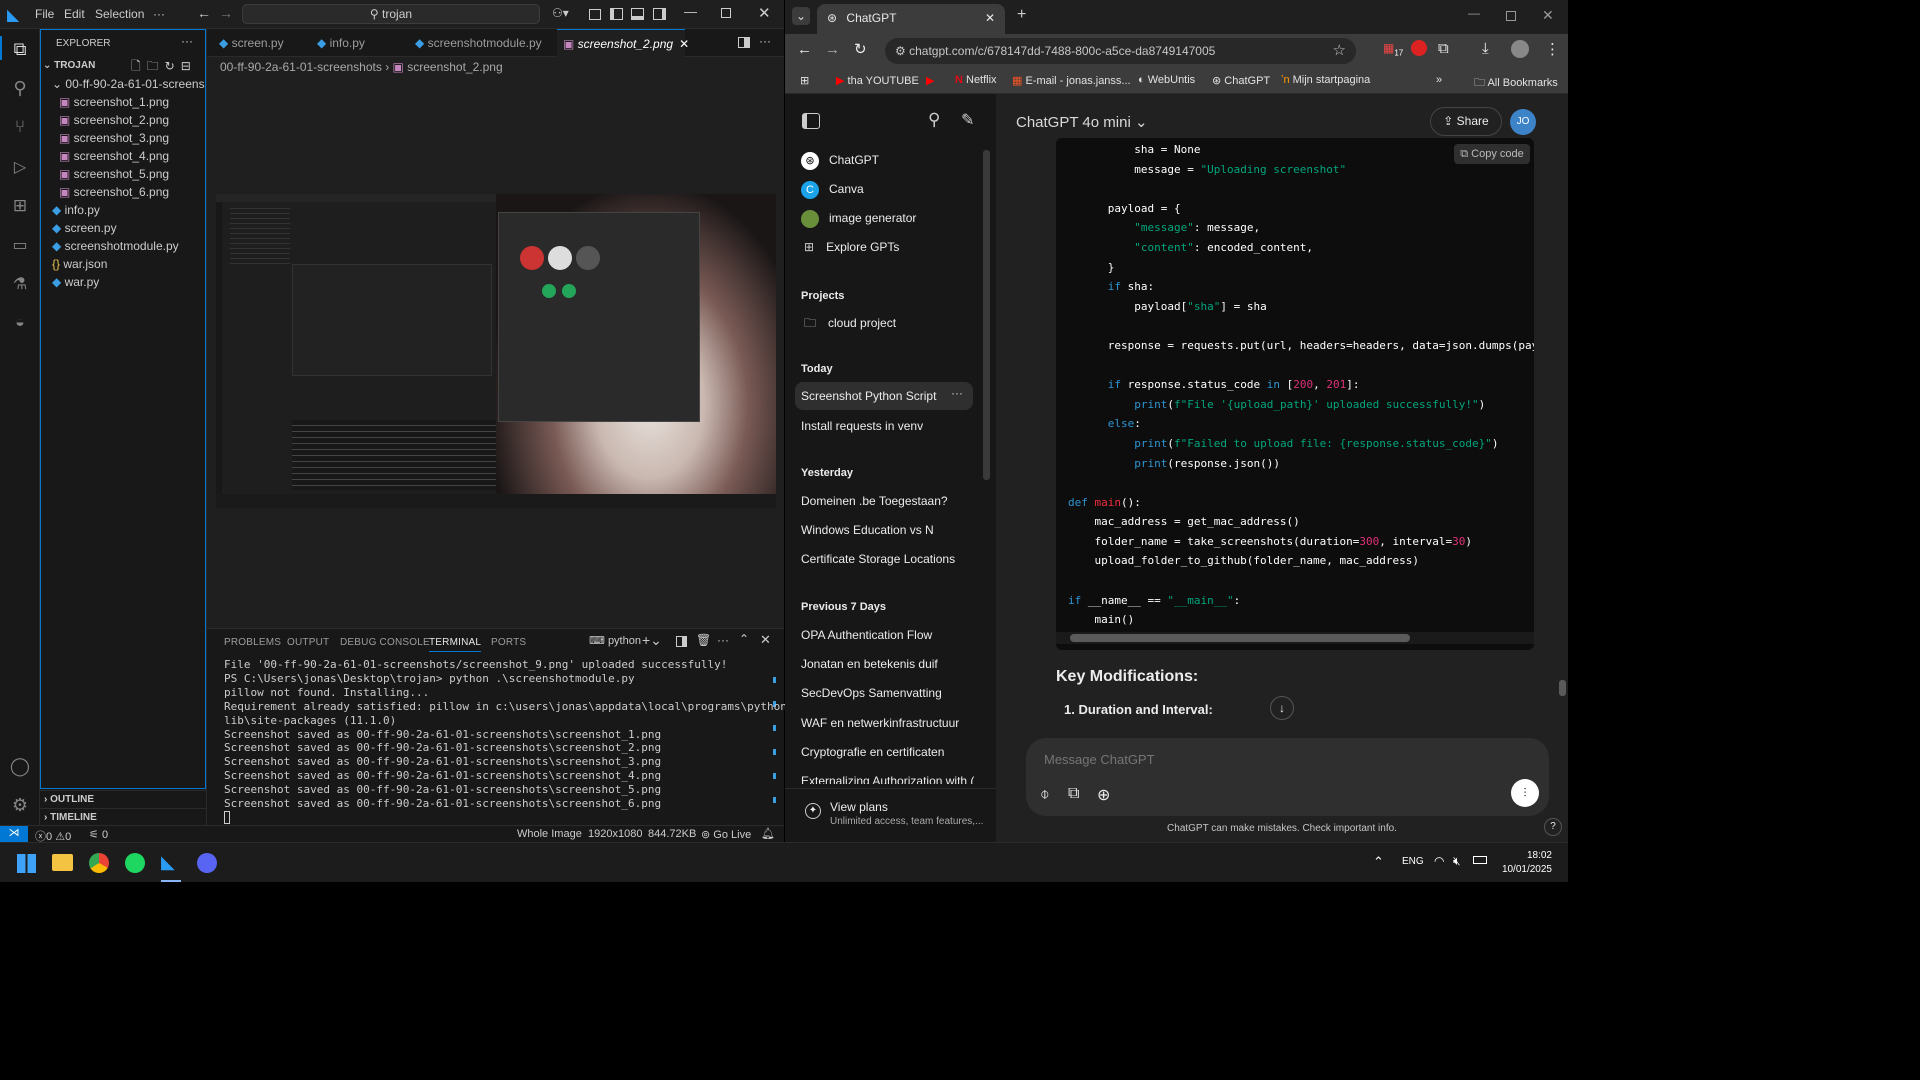 This screenshot has width=1920, height=1080. Describe the element at coordinates (20, 88) in the screenshot. I see `search-view-icon: ⚲` at that location.